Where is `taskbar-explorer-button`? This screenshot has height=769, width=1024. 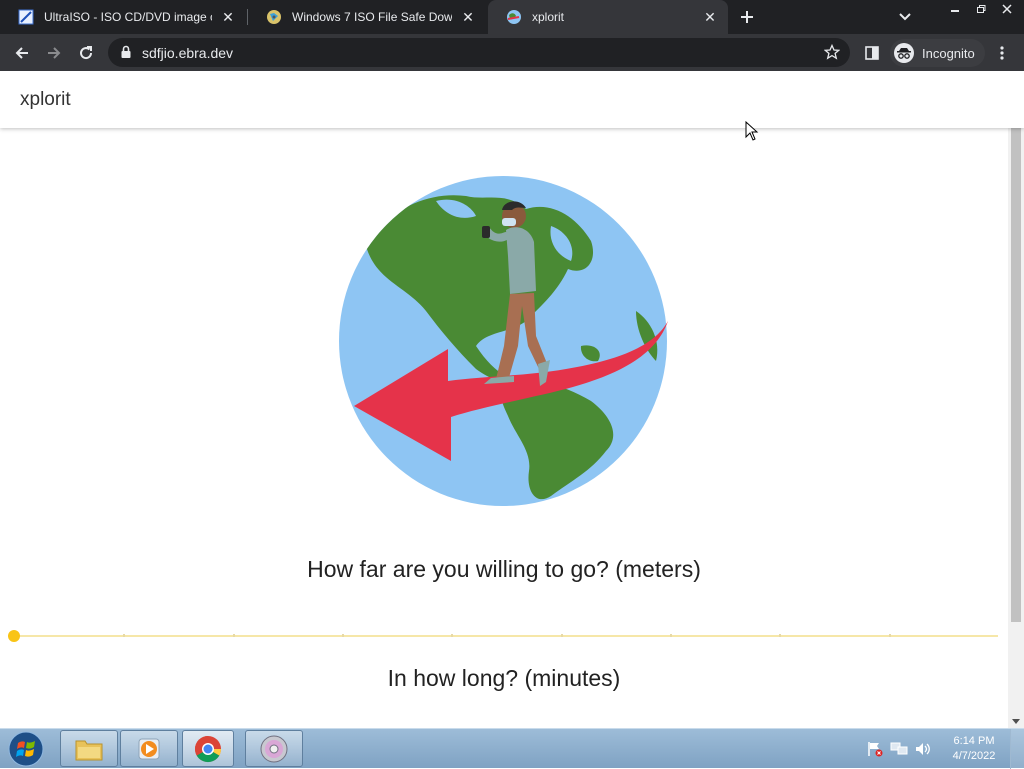 taskbar-explorer-button is located at coordinates (89, 748).